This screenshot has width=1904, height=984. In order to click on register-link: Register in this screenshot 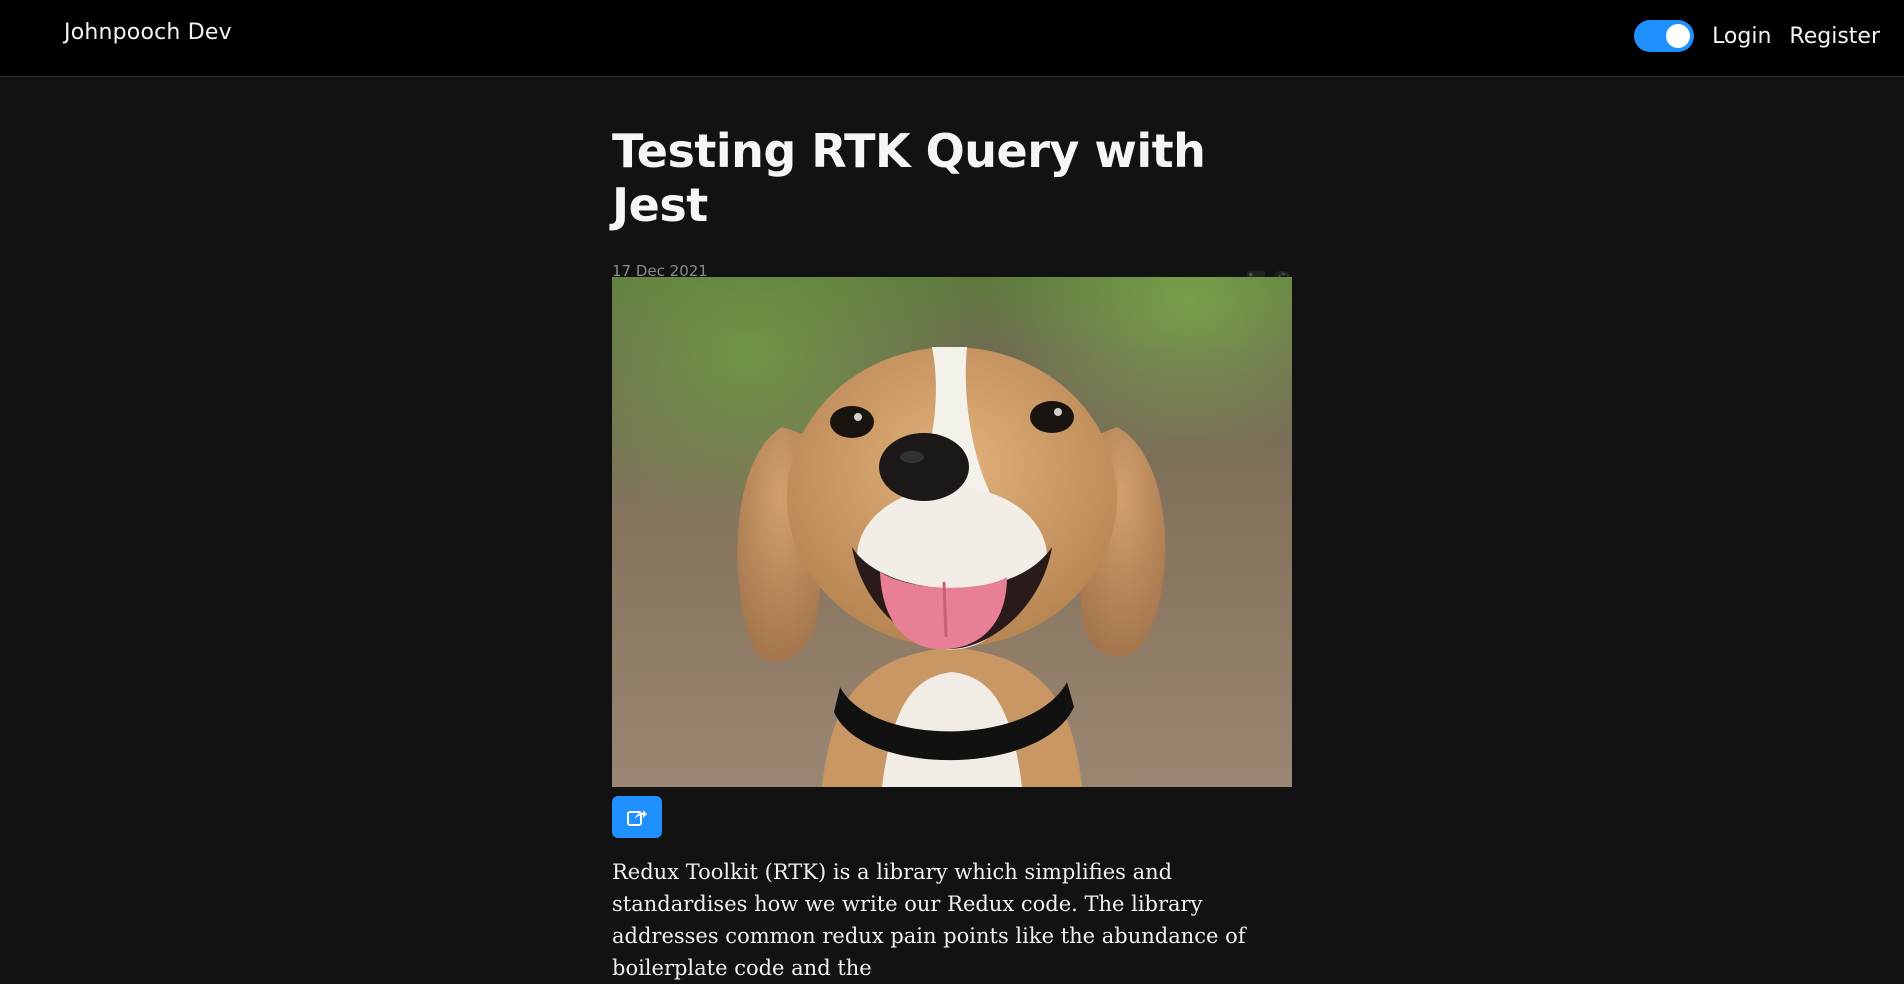, I will do `click(1834, 36)`.